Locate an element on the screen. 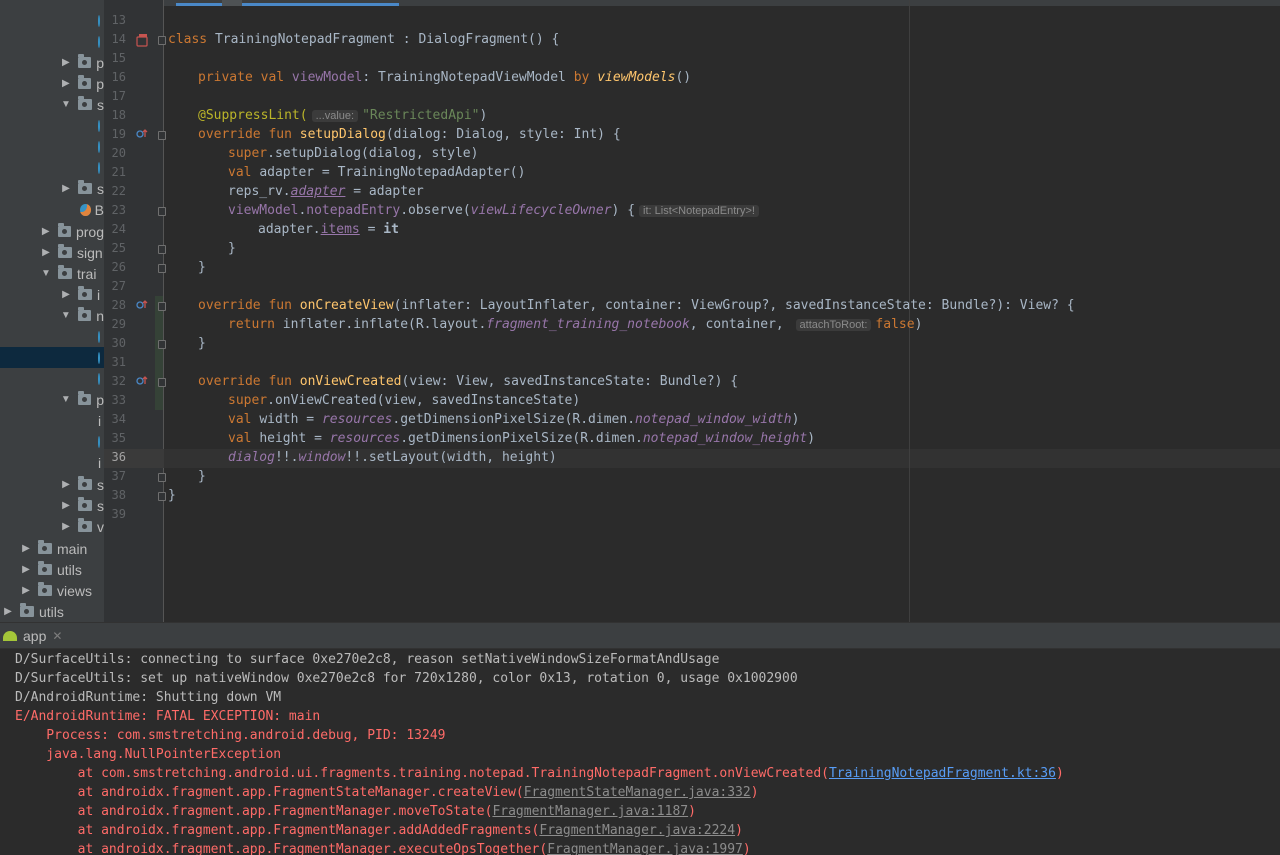  code-line-37: } is located at coordinates (202, 476).